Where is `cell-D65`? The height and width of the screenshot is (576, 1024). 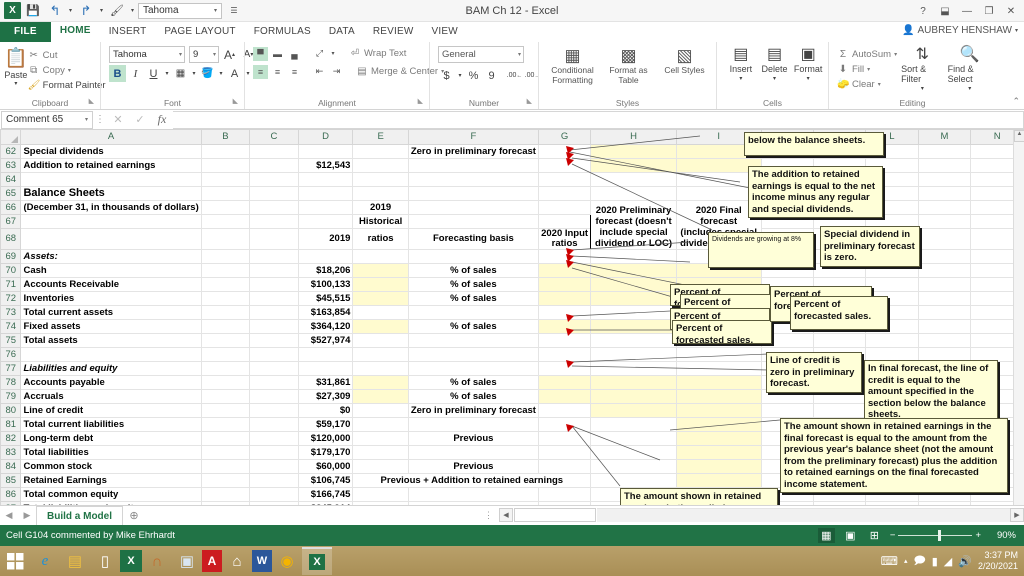
cell-D65 is located at coordinates (326, 193).